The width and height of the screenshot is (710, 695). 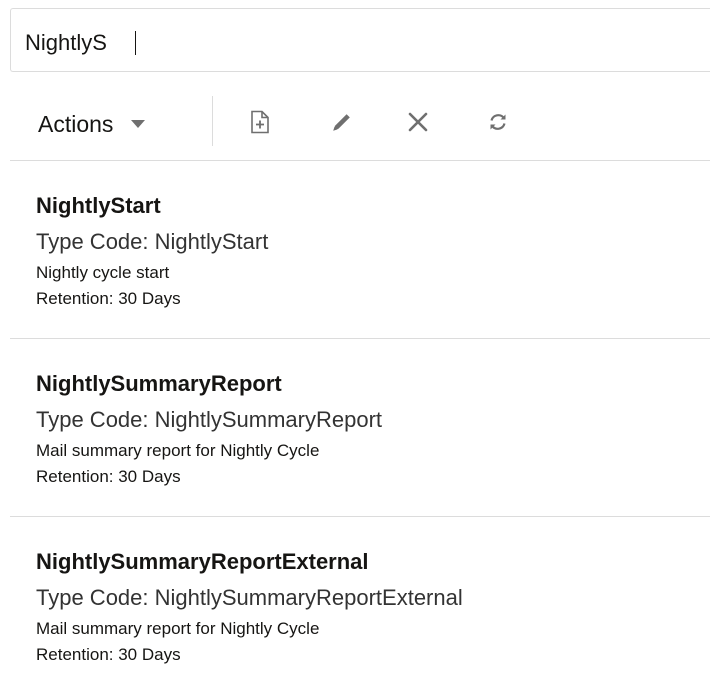 What do you see at coordinates (209, 419) in the screenshot?
I see `item-type-code: Type Code: NightlySummaryReport` at bounding box center [209, 419].